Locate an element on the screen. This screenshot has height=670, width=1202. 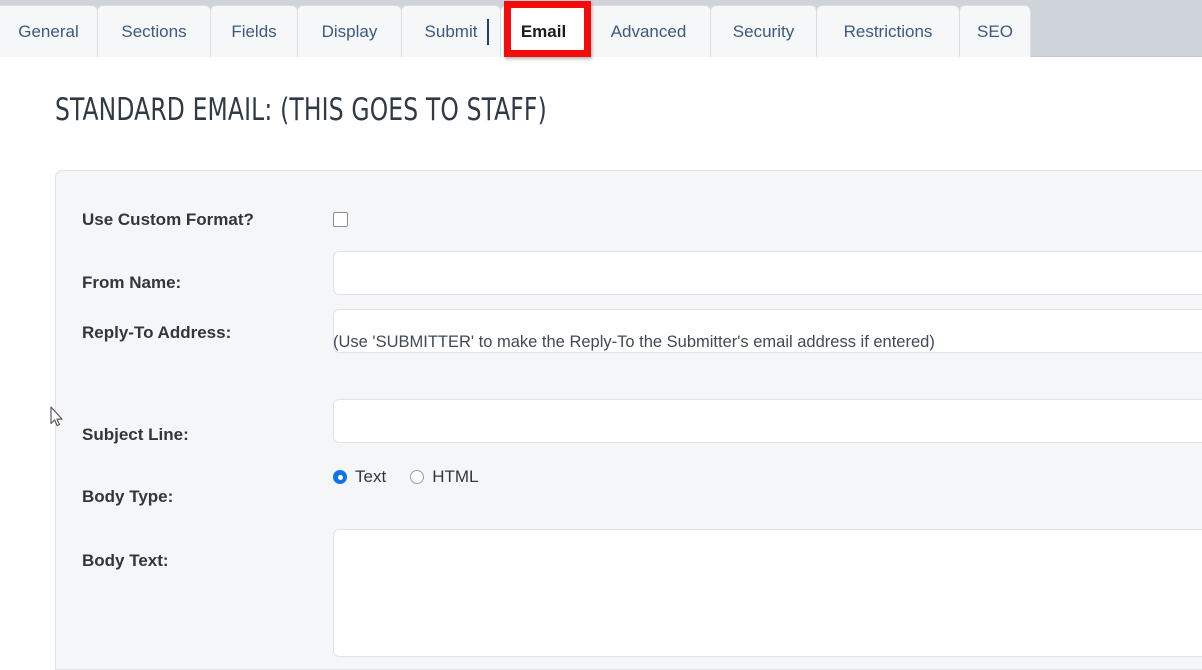
tab-label: Display is located at coordinates (349, 31).